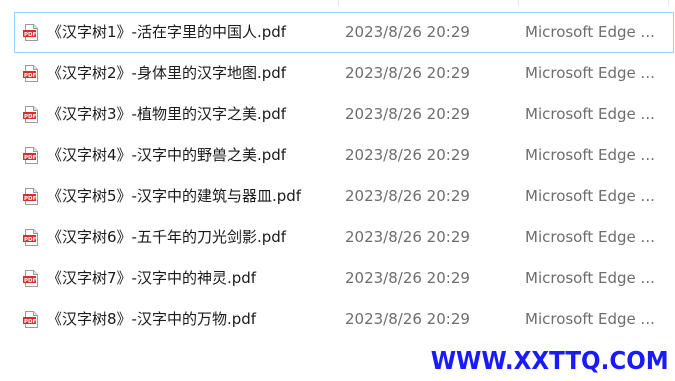  I want to click on file-name: 《汉字树7》-汉字中的神灵.pdf, so click(151, 278).